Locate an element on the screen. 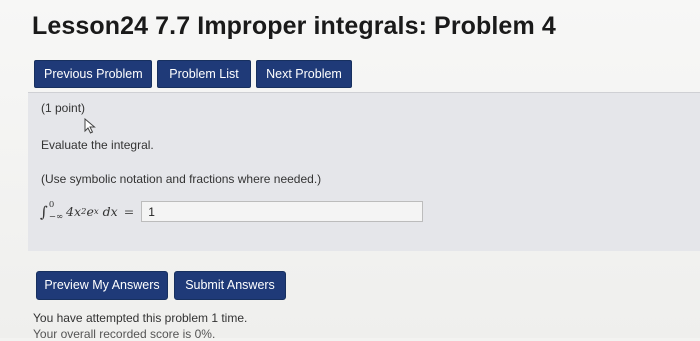 This screenshot has width=700, height=341. recorded-score: Your overall recorded score is 0%. is located at coordinates (124, 334).